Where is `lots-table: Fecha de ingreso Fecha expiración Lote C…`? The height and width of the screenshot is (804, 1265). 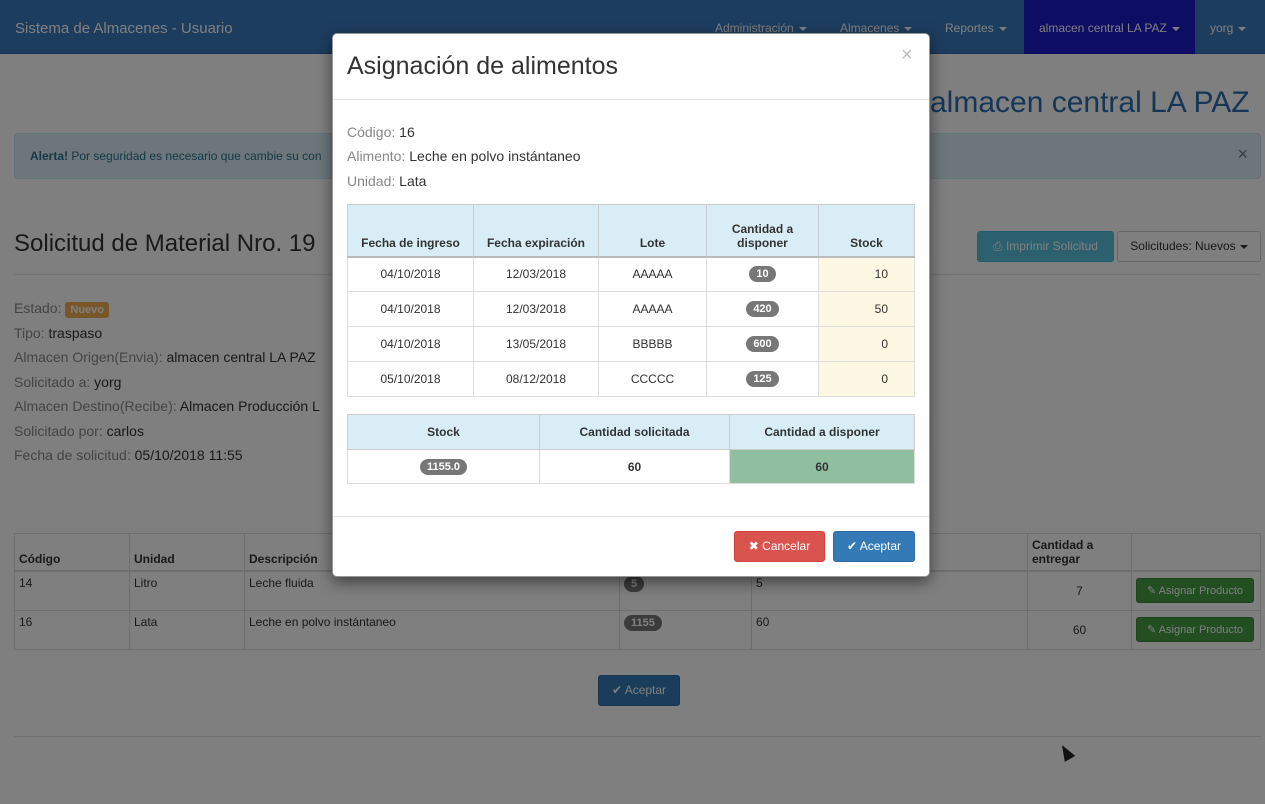
lots-table: Fecha de ingreso Fecha expiración Lote C… is located at coordinates (631, 300).